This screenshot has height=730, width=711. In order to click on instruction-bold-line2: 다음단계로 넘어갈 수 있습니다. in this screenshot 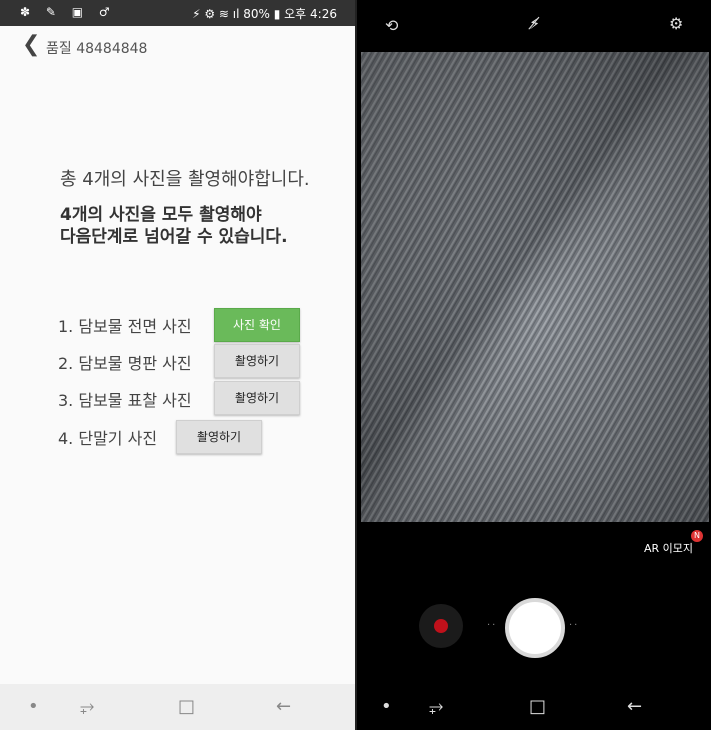, I will do `click(174, 237)`.